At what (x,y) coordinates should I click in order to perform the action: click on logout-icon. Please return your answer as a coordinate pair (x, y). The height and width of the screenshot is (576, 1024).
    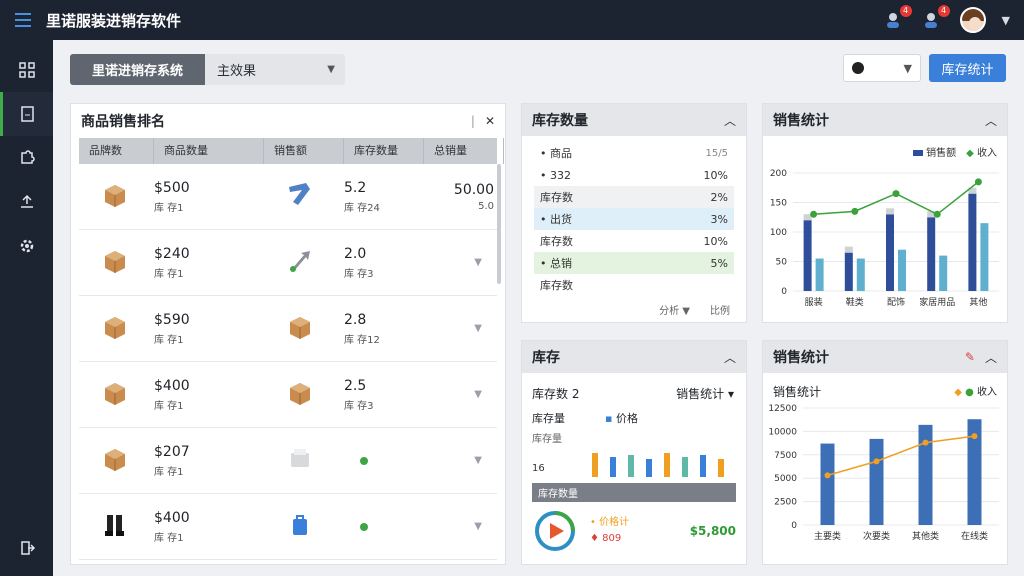
    Looking at the image, I should click on (27, 548).